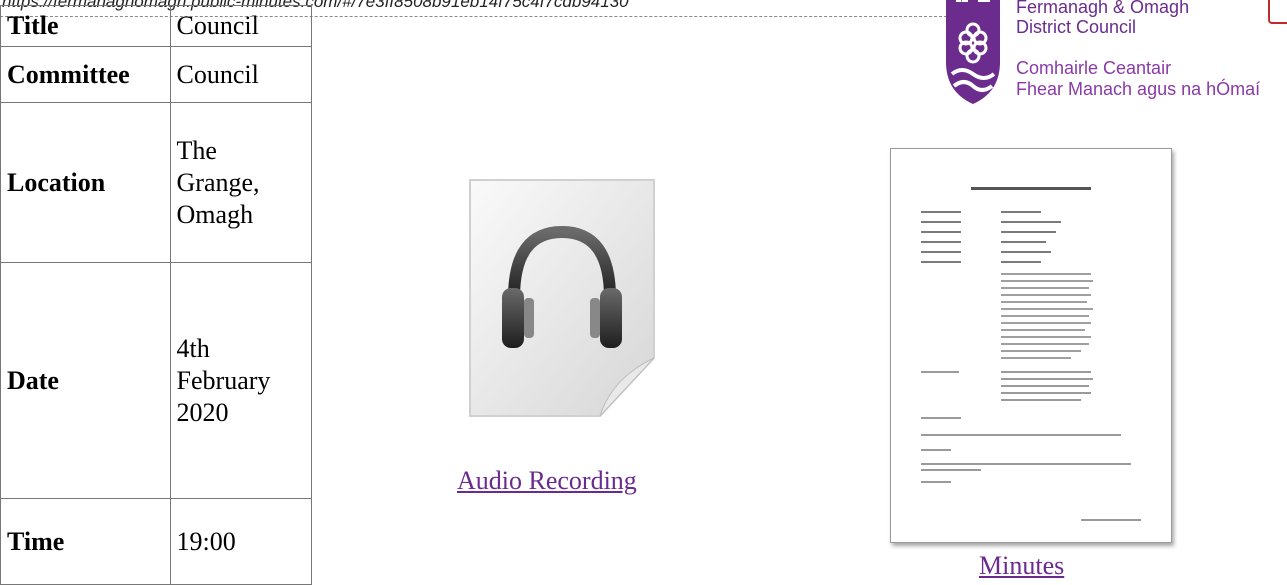 The height and width of the screenshot is (585, 1287). I want to click on committee-value: Council, so click(241, 74).